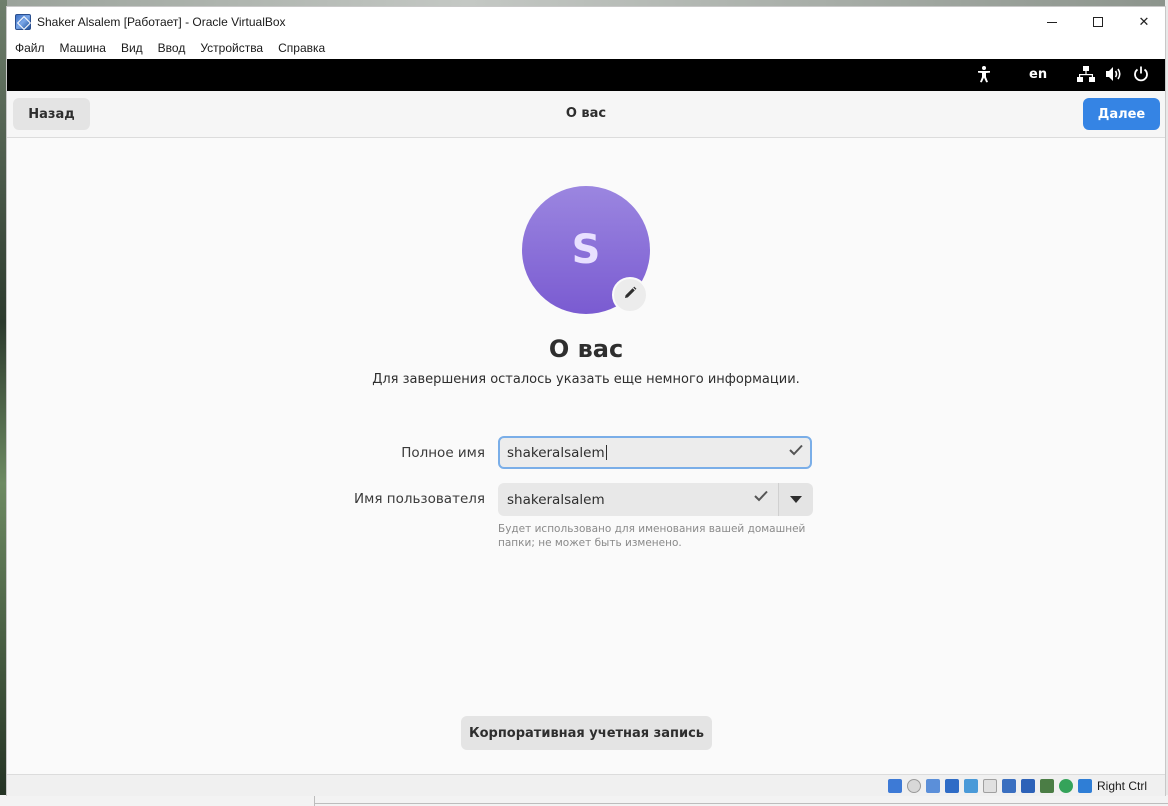 This screenshot has width=1168, height=806. I want to click on page-title: О вас, so click(586, 349).